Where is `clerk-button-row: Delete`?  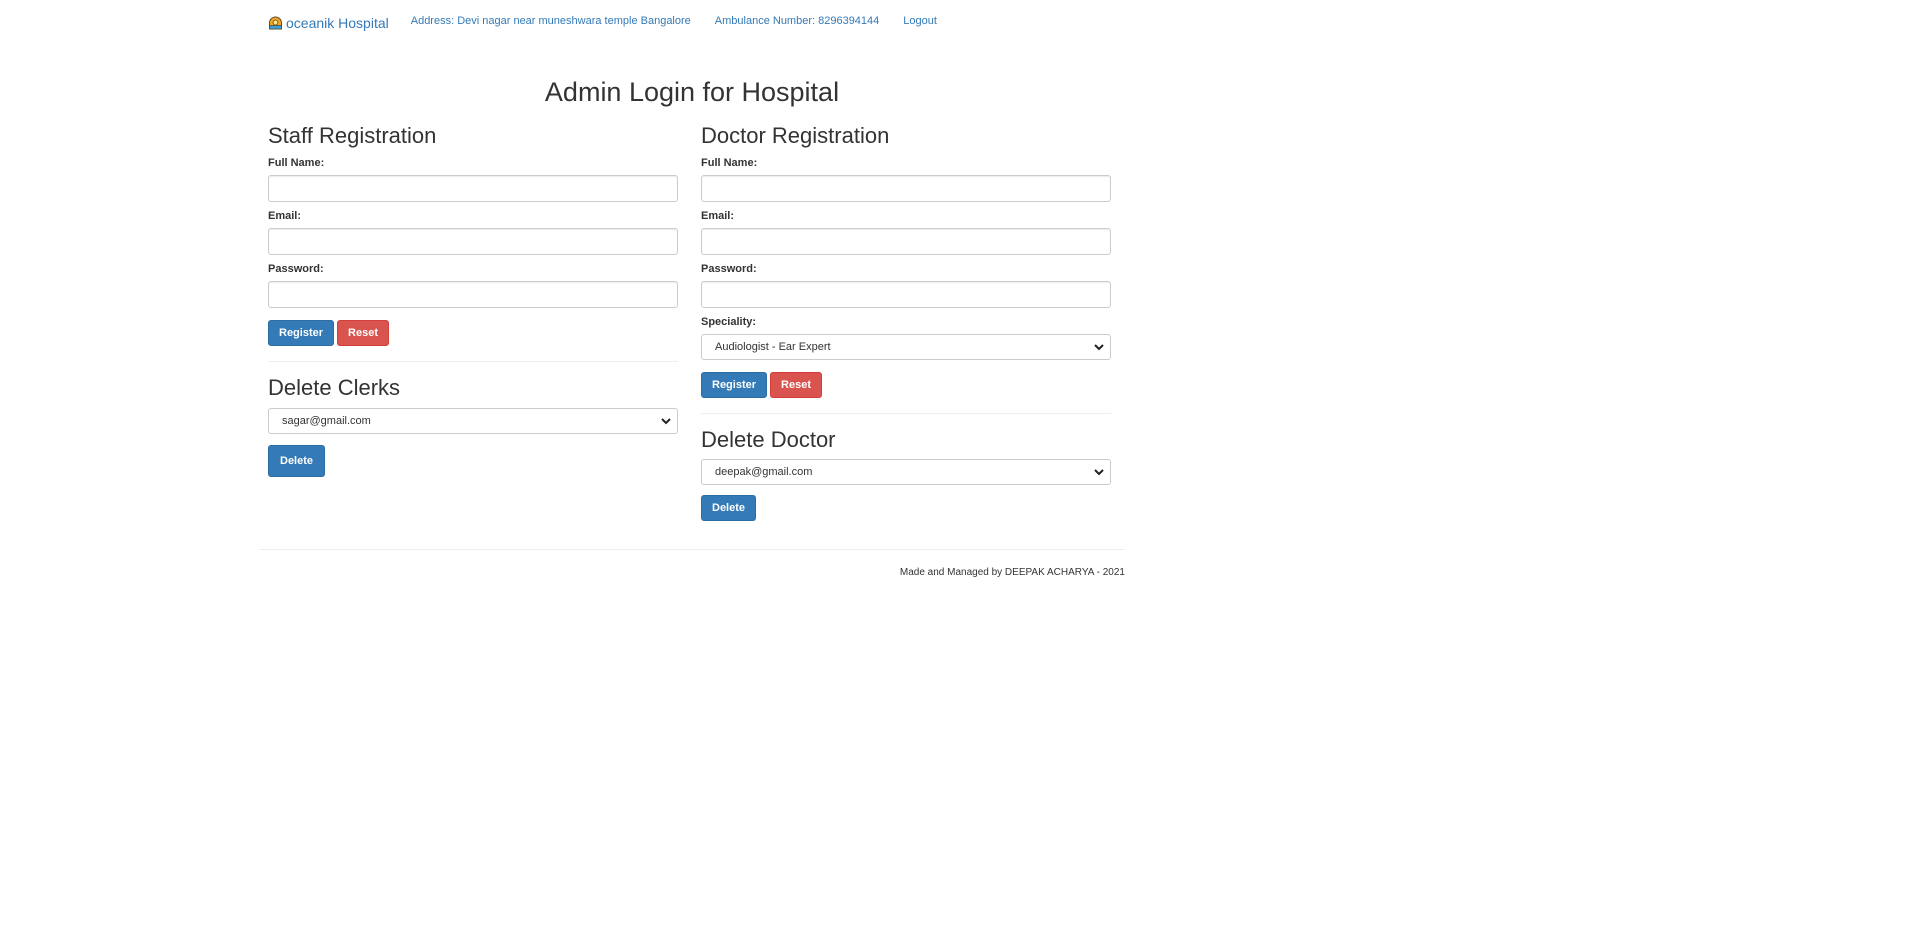 clerk-button-row: Delete is located at coordinates (473, 461).